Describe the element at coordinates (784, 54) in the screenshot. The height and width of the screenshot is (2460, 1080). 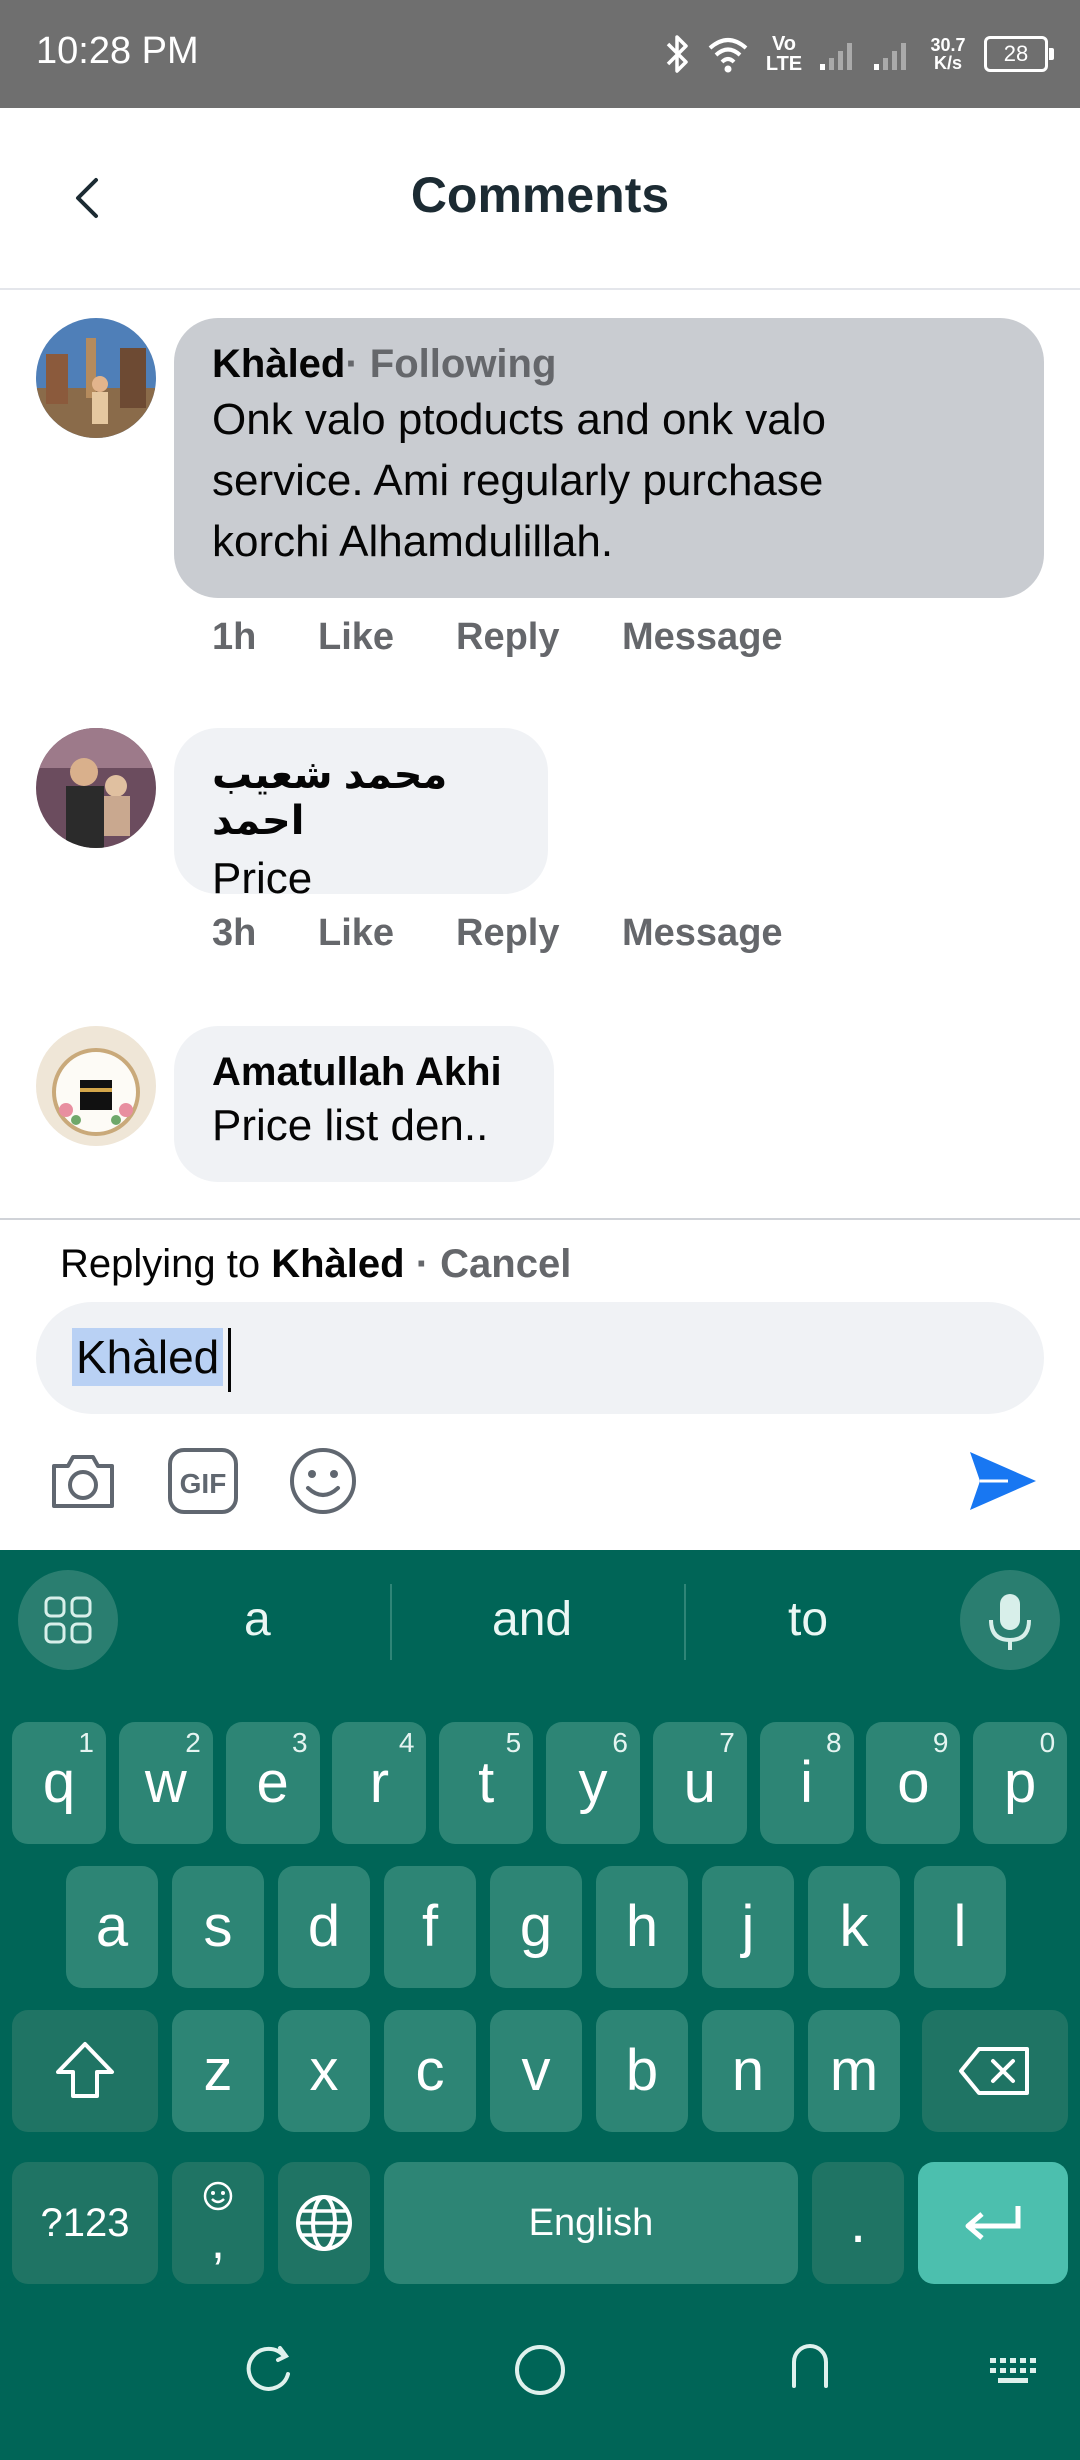
I see `volte-label: Vo LTE` at that location.